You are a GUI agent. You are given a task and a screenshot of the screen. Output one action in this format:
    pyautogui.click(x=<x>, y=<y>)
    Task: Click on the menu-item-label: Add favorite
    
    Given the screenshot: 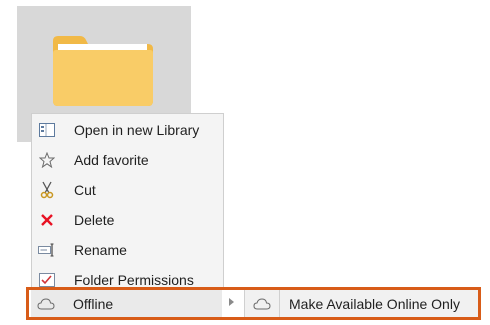 What is the action you would take?
    pyautogui.click(x=111, y=160)
    